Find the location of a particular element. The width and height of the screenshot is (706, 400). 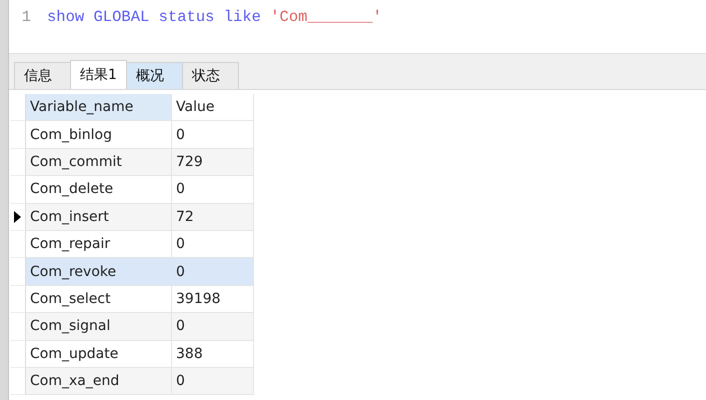

table-cell: Com_repair is located at coordinates (99, 244).